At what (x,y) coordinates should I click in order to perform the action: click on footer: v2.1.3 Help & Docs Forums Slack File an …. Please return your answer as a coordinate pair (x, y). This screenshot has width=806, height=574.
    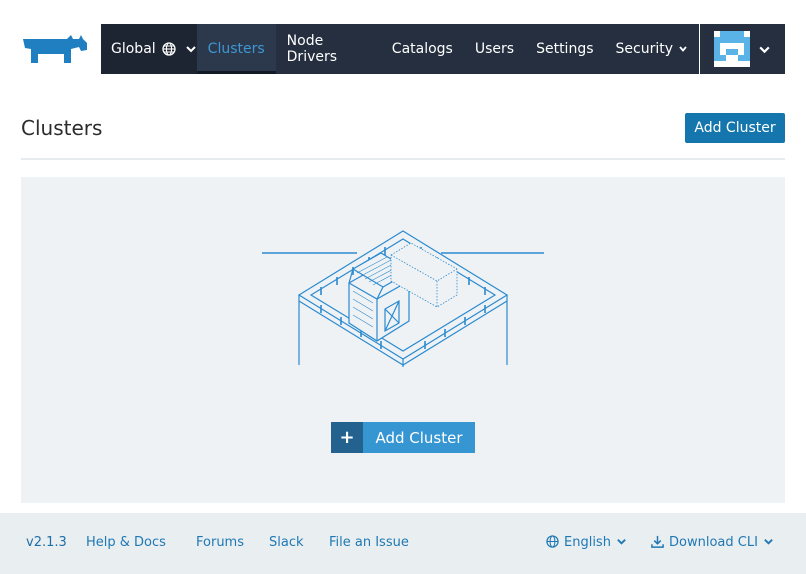
    Looking at the image, I should click on (403, 543).